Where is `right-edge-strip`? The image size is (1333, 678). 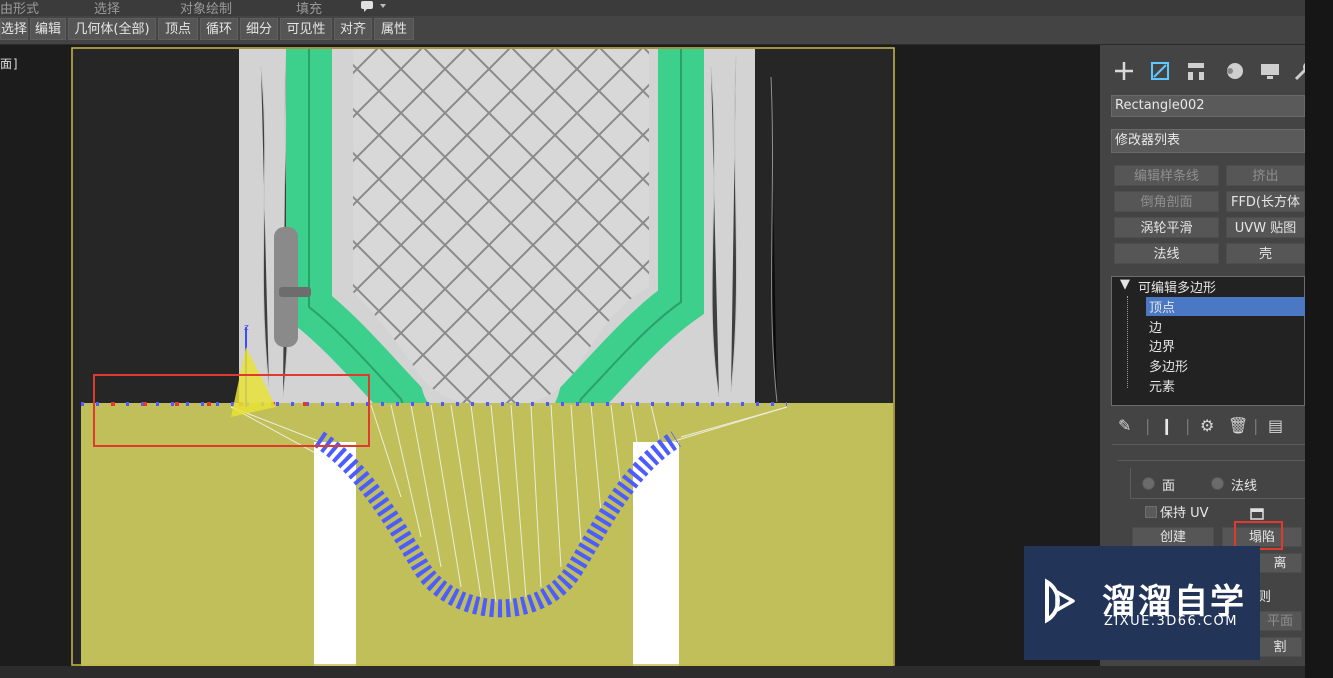 right-edge-strip is located at coordinates (1319, 339).